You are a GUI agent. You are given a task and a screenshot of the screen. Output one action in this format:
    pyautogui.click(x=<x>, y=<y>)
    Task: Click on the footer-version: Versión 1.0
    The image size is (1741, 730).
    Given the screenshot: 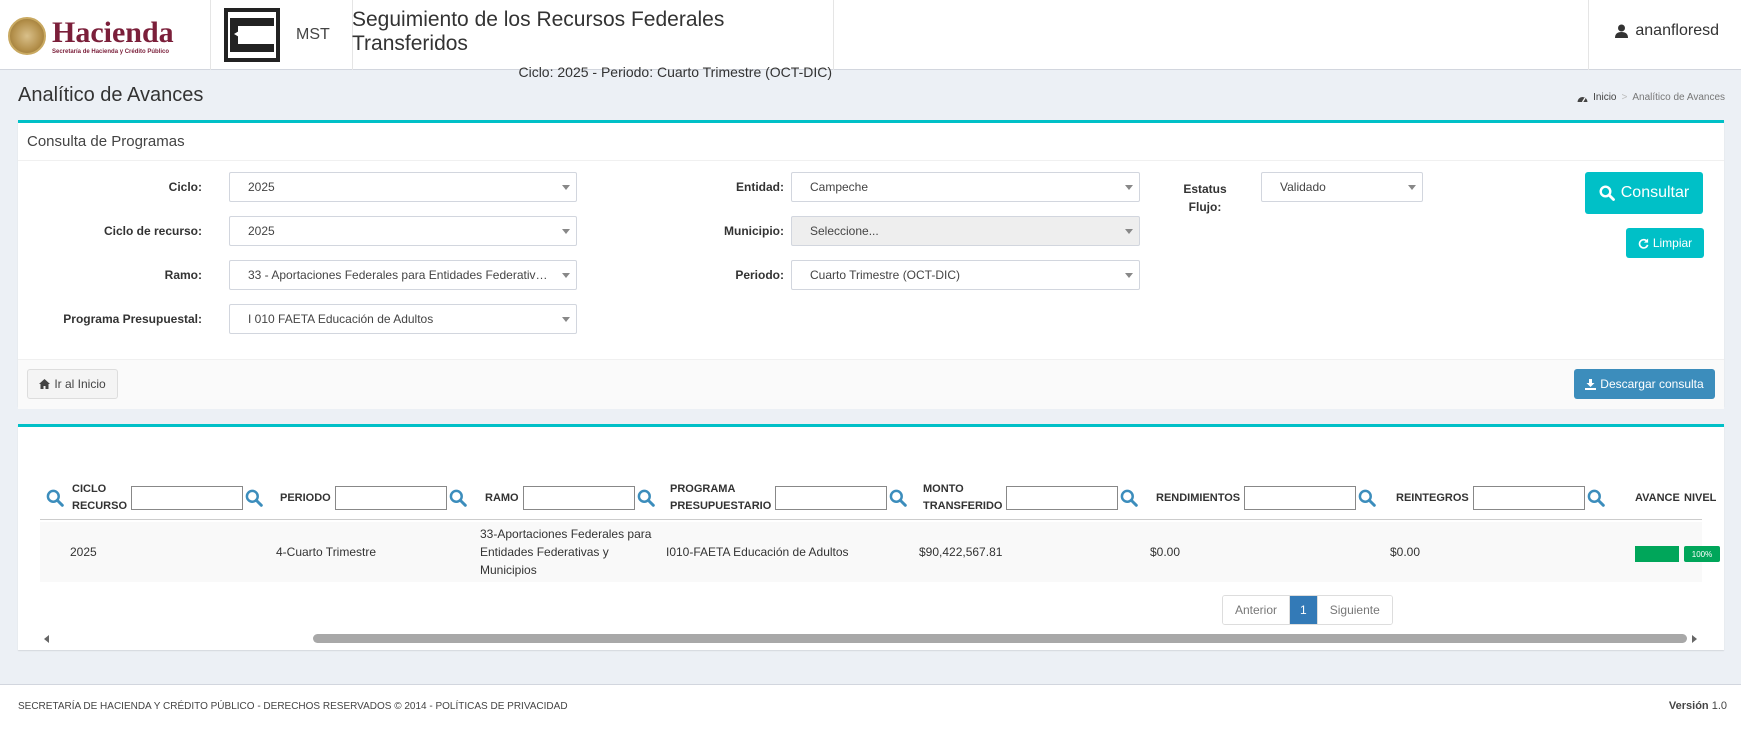 What is the action you would take?
    pyautogui.click(x=1697, y=706)
    